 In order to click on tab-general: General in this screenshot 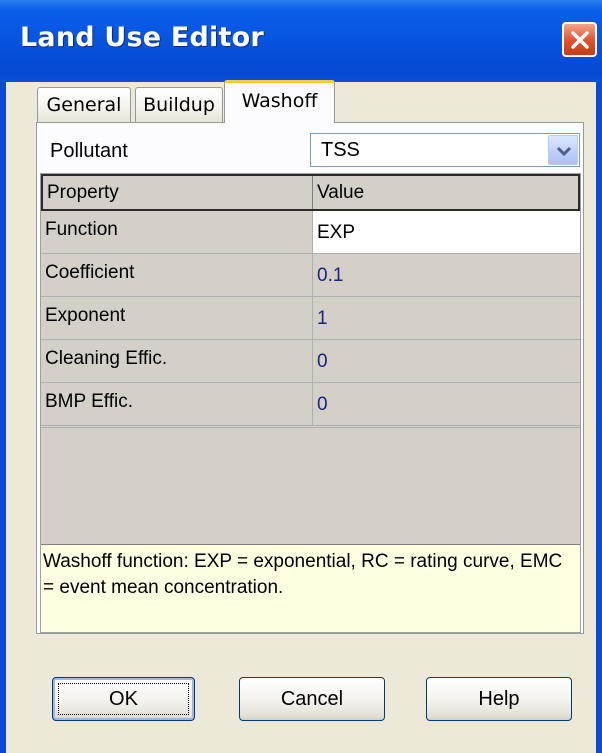, I will do `click(84, 105)`.